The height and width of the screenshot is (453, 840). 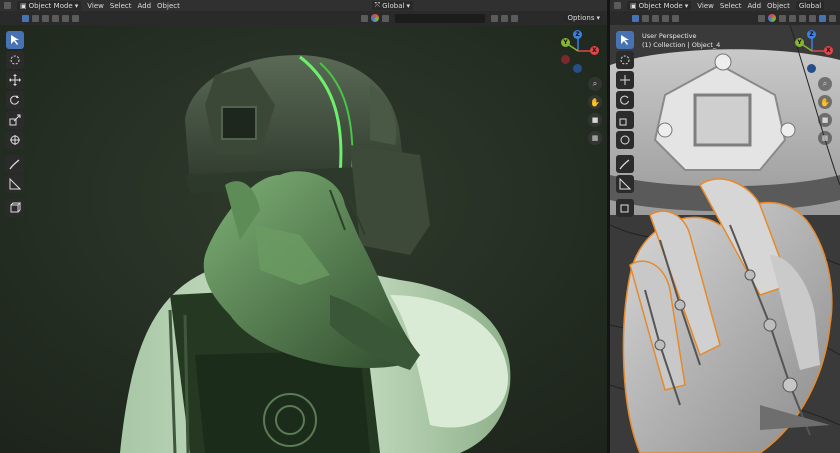 I want to click on transform-orientation-dropdown: ⤧ Global ▾, so click(x=392, y=5).